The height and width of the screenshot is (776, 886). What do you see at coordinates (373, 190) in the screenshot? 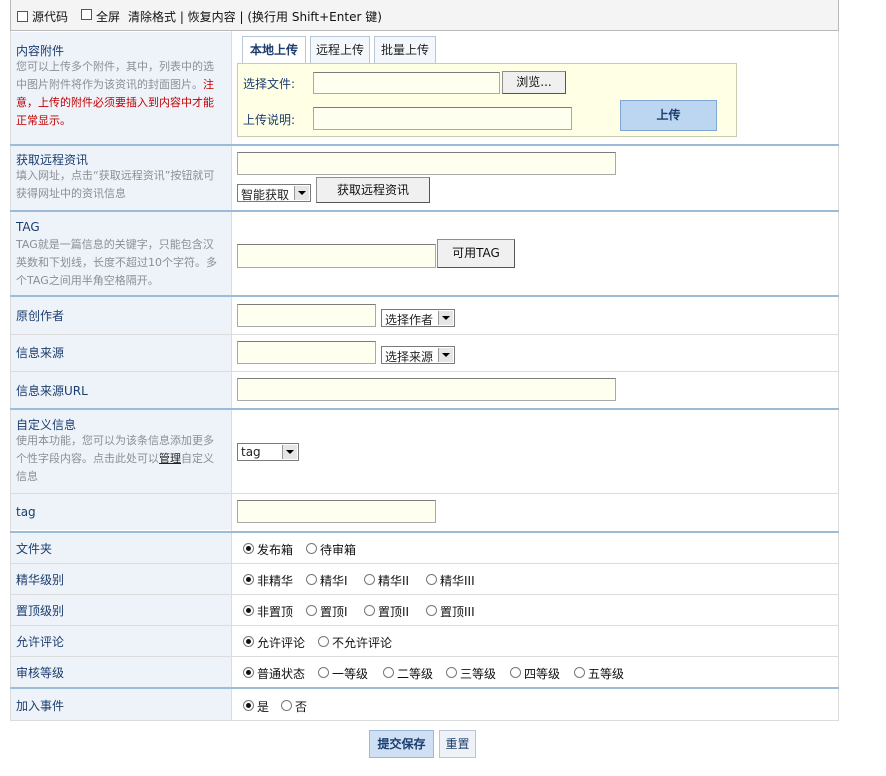
I see `fetch-remote-button: 获取远程资讯` at bounding box center [373, 190].